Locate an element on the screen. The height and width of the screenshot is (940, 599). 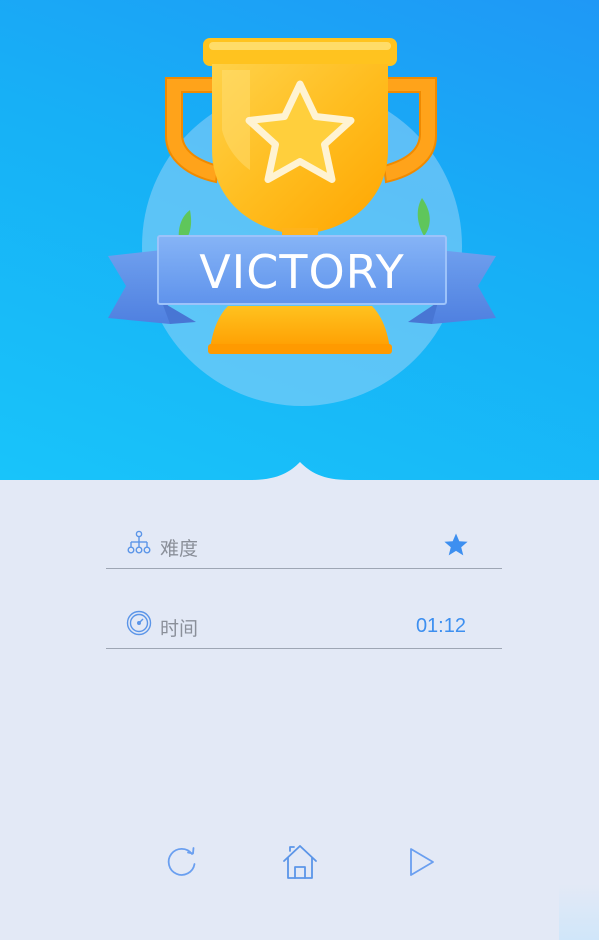
home-icon is located at coordinates (300, 862).